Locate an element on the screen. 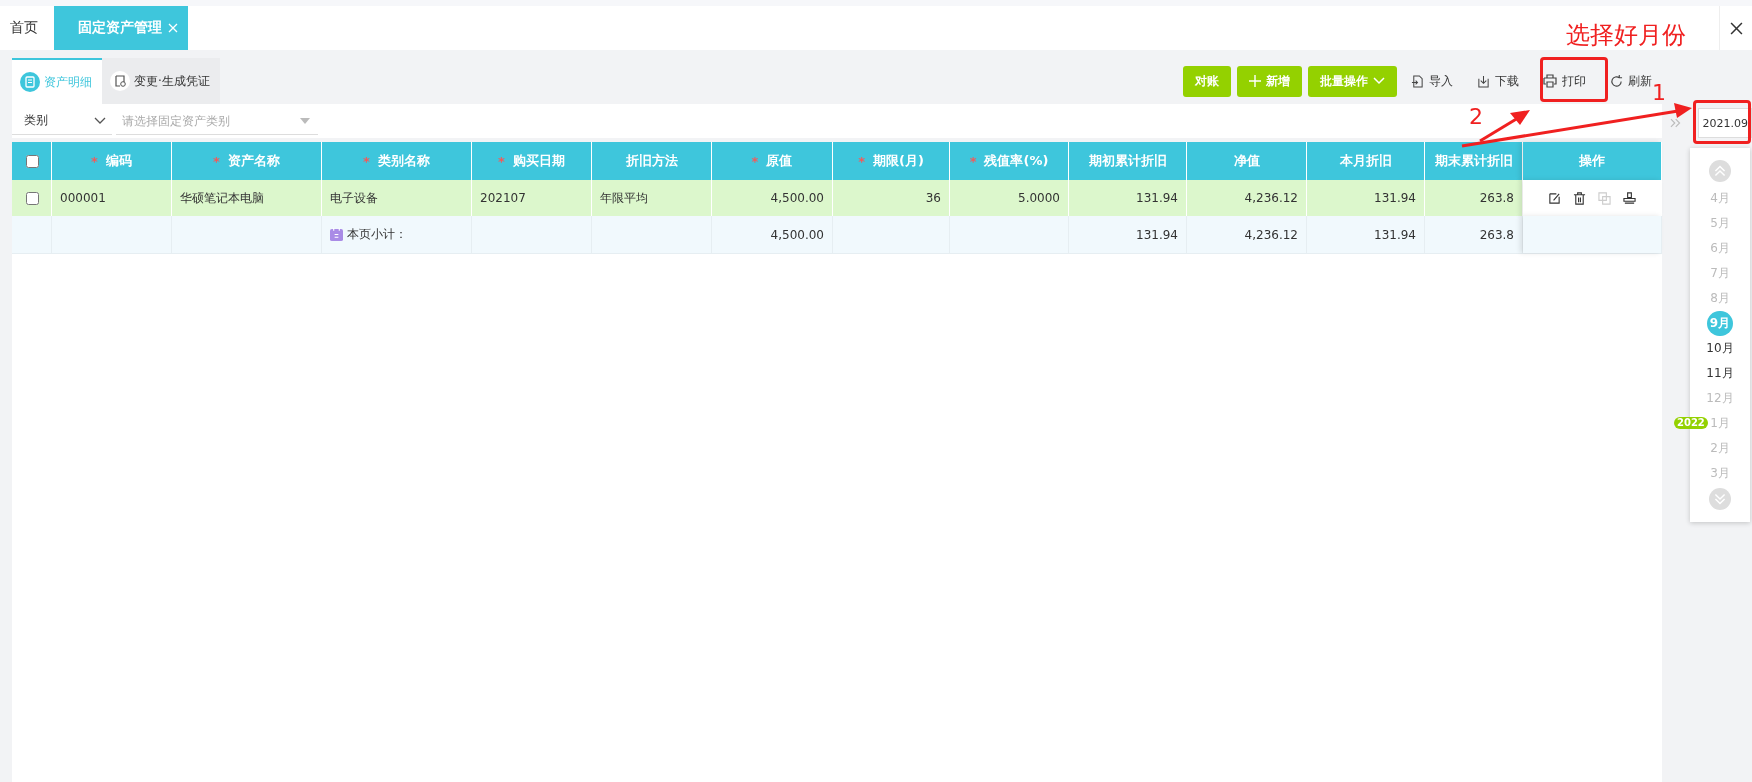 The height and width of the screenshot is (782, 1752). download-icon is located at coordinates (1483, 81).